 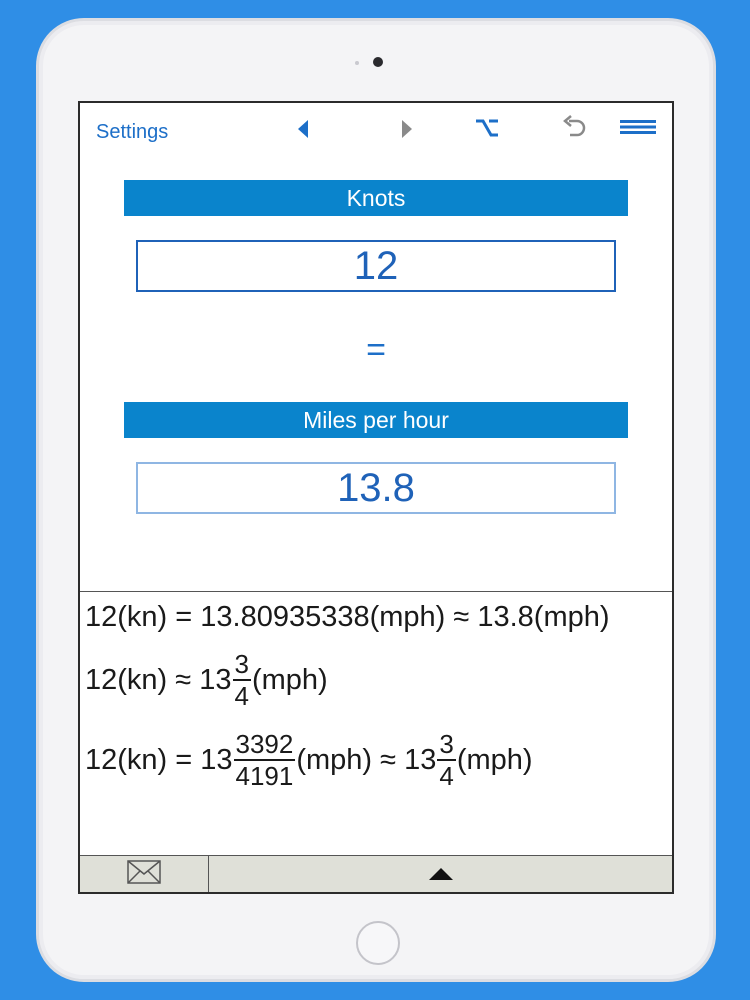 I want to click on result-prefix: 12(kn) = 13, so click(x=159, y=759).